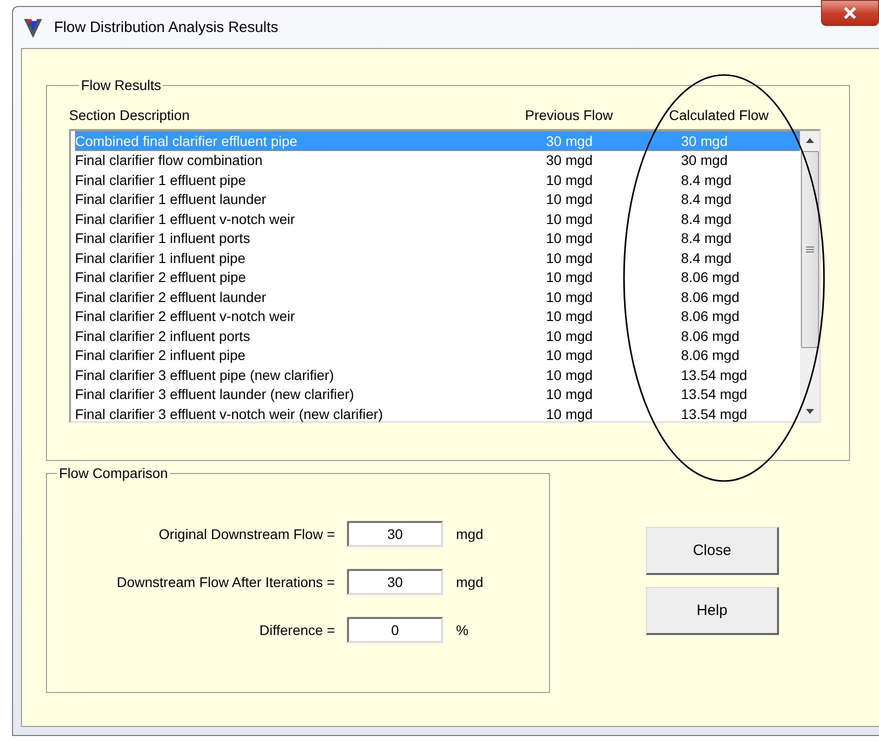  I want to click on list-row: Final clarifier 1 effluent v-notch weir 10 mgd 8.4 mgd, so click(437, 218).